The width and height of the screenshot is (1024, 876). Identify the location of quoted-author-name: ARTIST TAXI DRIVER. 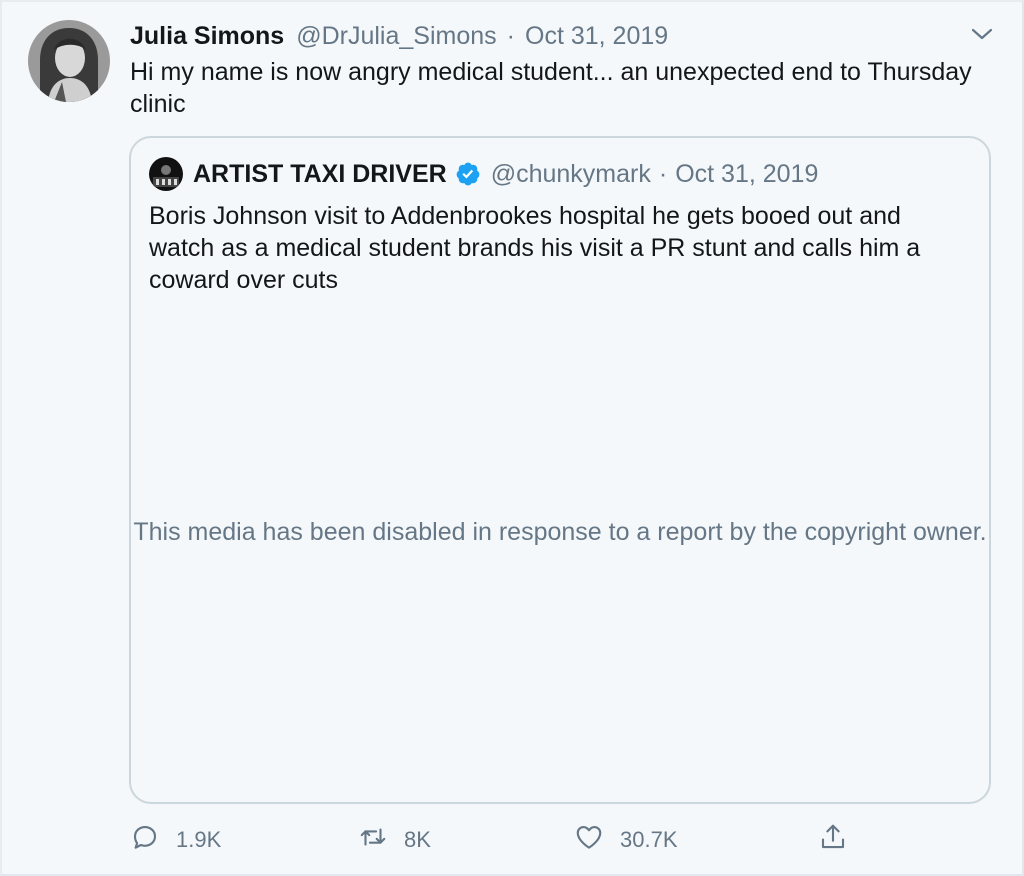
(320, 173).